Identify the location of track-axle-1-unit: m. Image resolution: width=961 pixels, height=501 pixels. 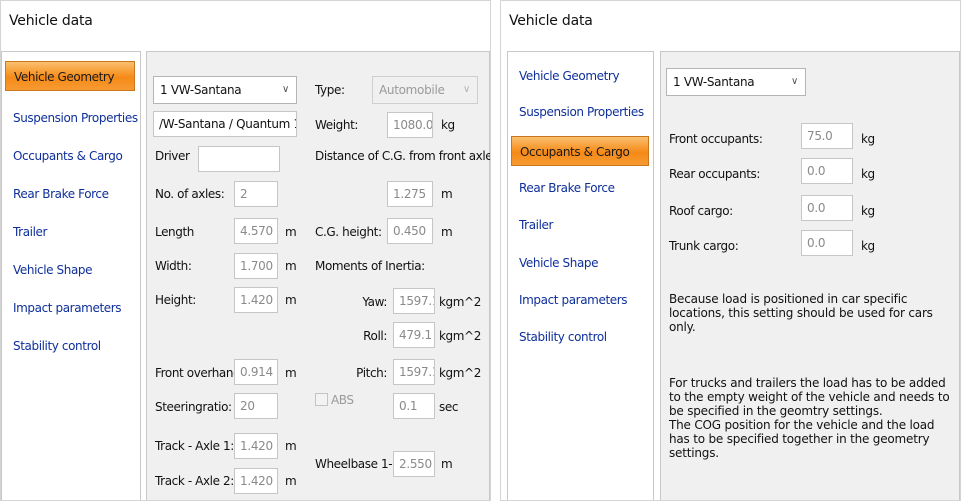
(291, 446).